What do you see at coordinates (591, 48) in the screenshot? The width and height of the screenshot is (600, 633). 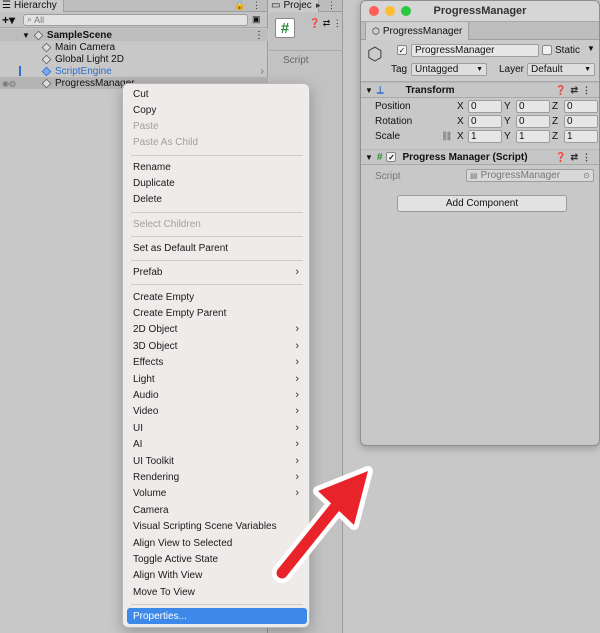 I see `static-dropdown-icon: ▼` at bounding box center [591, 48].